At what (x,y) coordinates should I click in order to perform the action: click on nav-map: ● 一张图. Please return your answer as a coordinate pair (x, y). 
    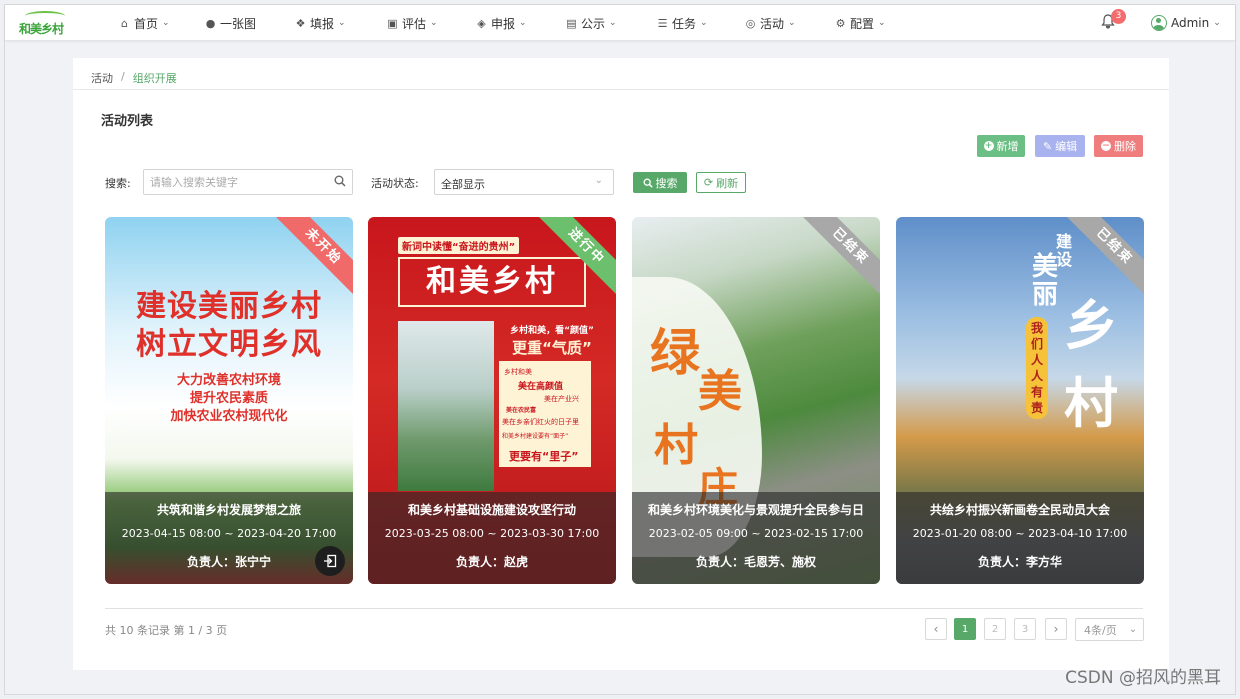
    Looking at the image, I should click on (230, 23).